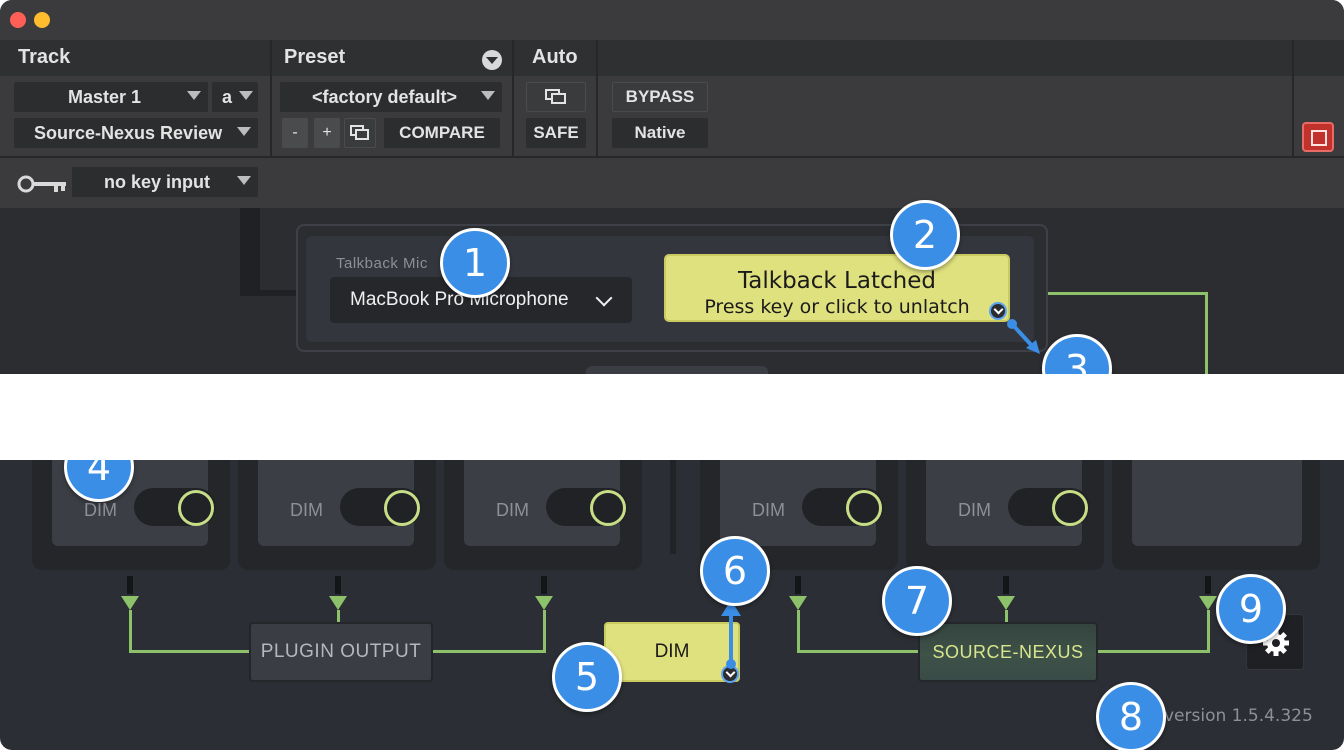 The width and height of the screenshot is (1344, 750). I want to click on talkback-latched-subtitle: Press key or click to unlatch, so click(837, 307).